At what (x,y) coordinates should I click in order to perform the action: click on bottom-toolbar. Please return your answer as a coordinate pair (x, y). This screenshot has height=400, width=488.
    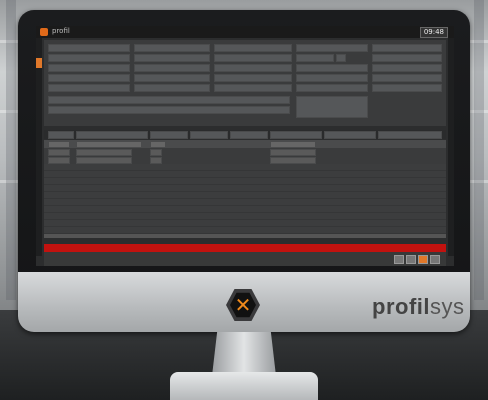
    Looking at the image, I should click on (245, 259).